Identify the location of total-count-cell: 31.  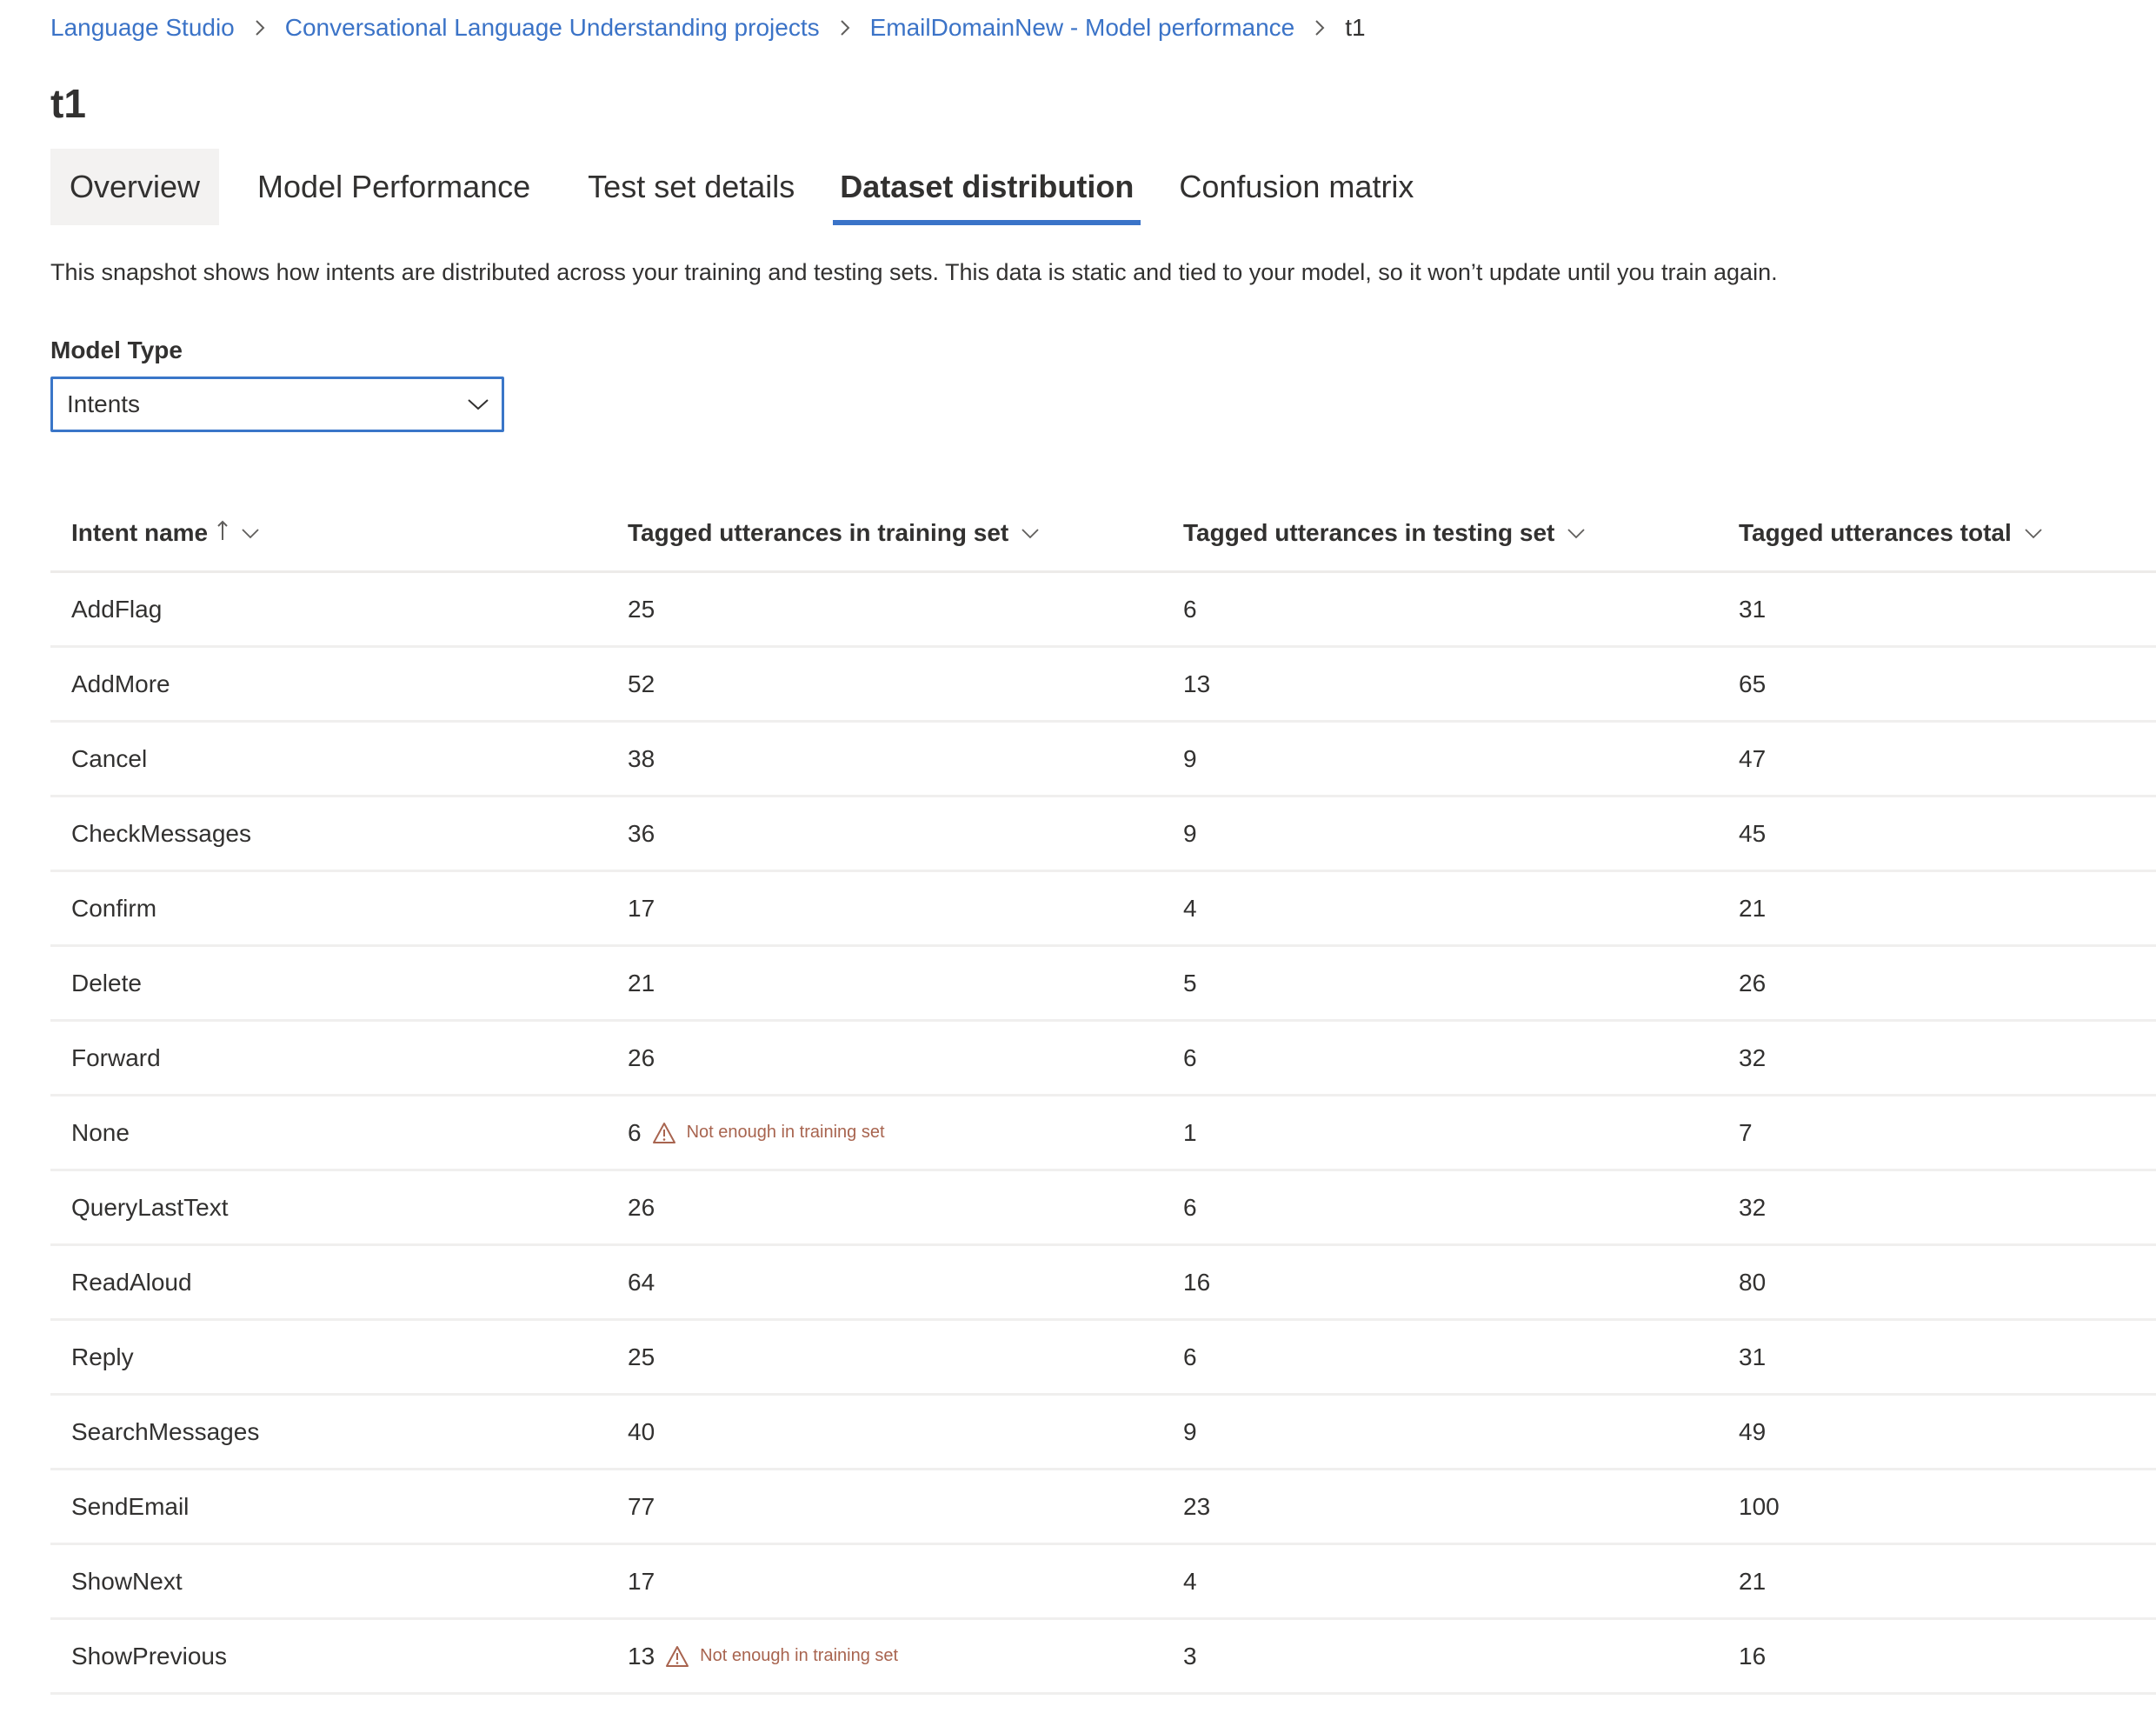
(1753, 1357).